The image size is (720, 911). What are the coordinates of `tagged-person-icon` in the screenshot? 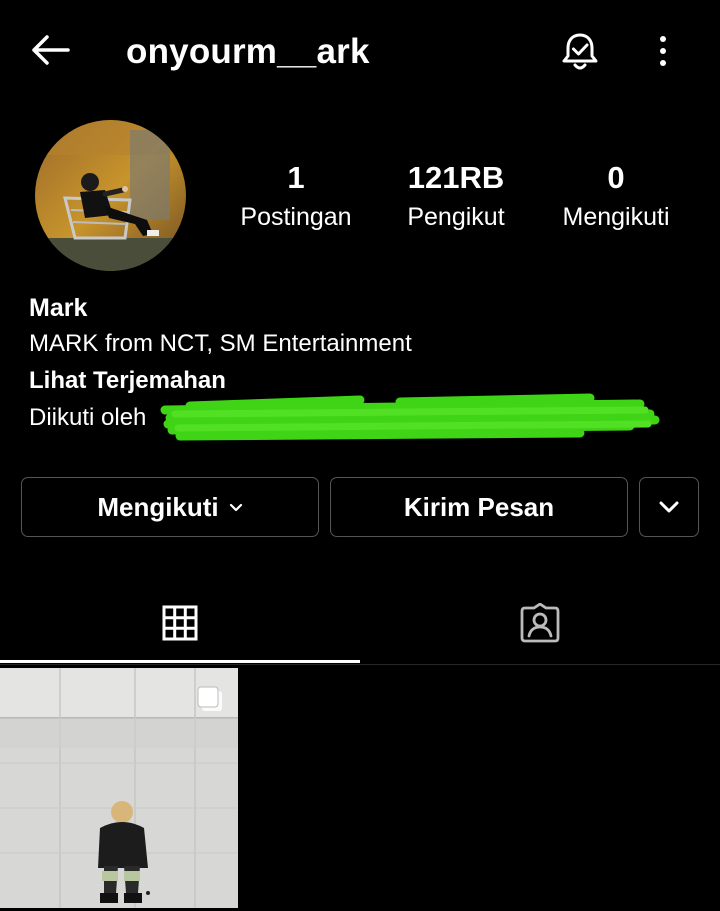 It's located at (540, 623).